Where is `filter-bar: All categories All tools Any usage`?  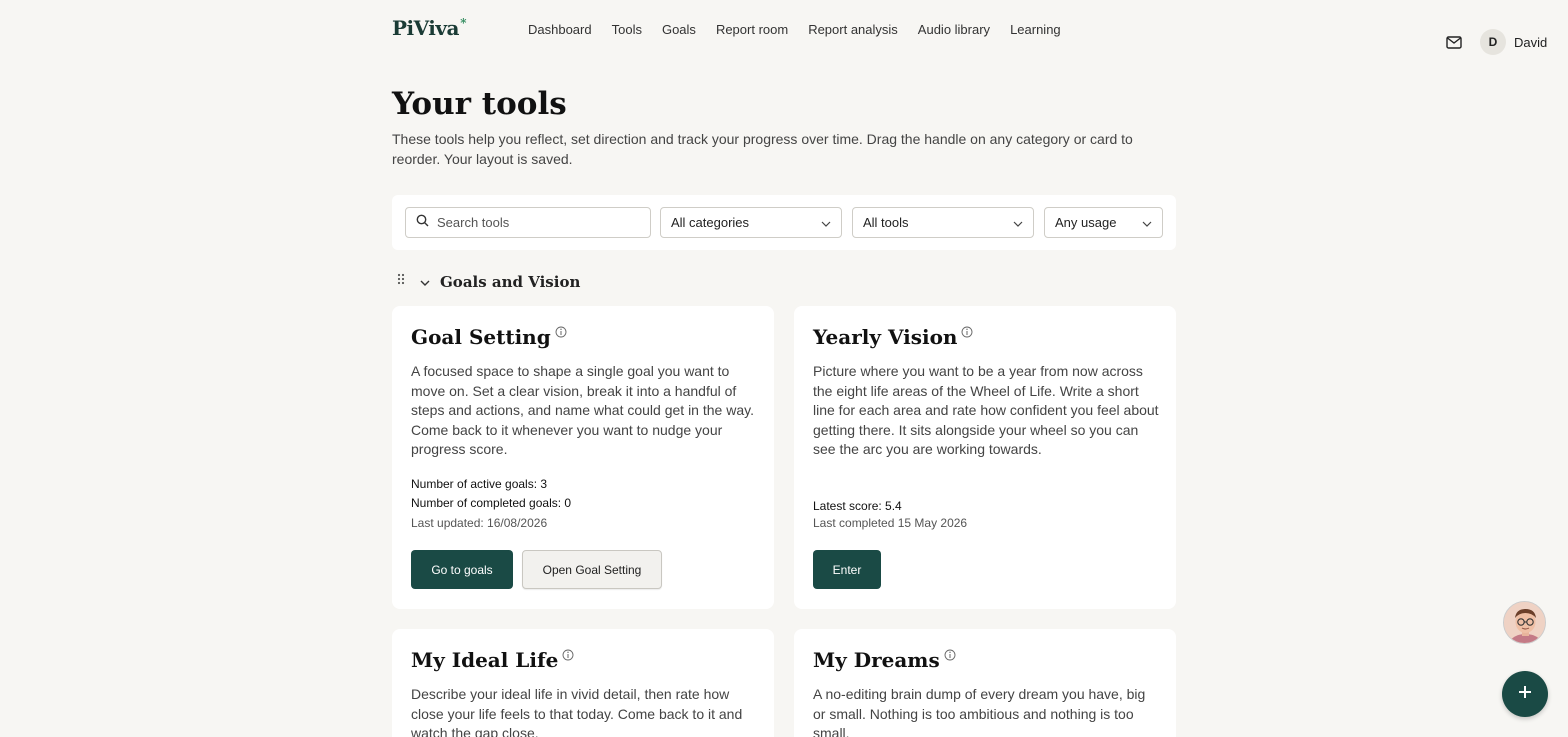
filter-bar: All categories All tools Any usage is located at coordinates (784, 222).